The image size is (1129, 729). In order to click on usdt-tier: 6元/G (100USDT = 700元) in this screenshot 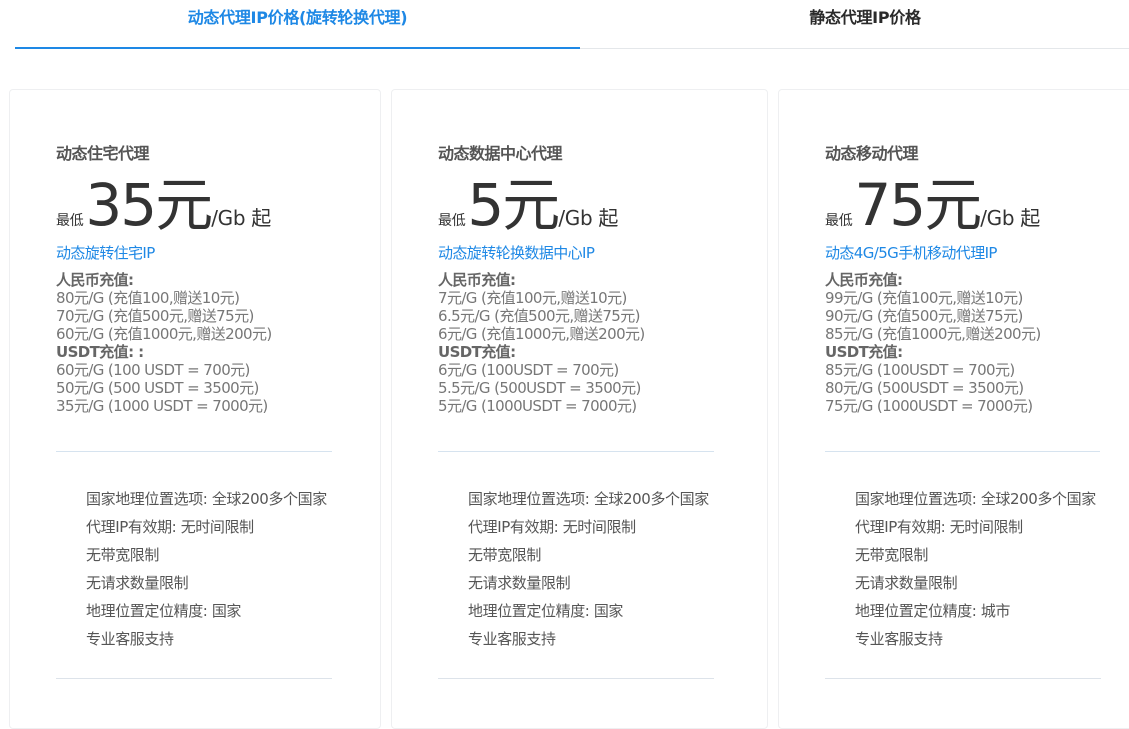, I will do `click(528, 370)`.